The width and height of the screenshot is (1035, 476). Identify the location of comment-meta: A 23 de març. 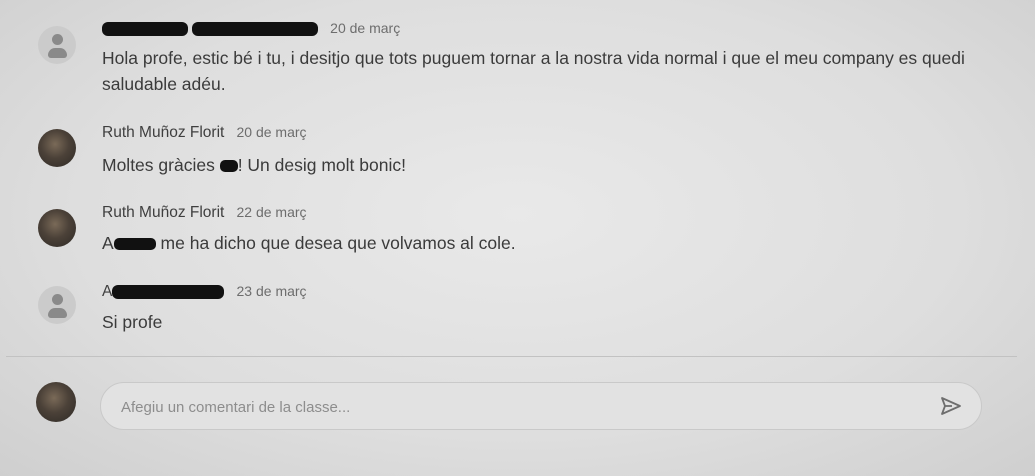
(204, 291).